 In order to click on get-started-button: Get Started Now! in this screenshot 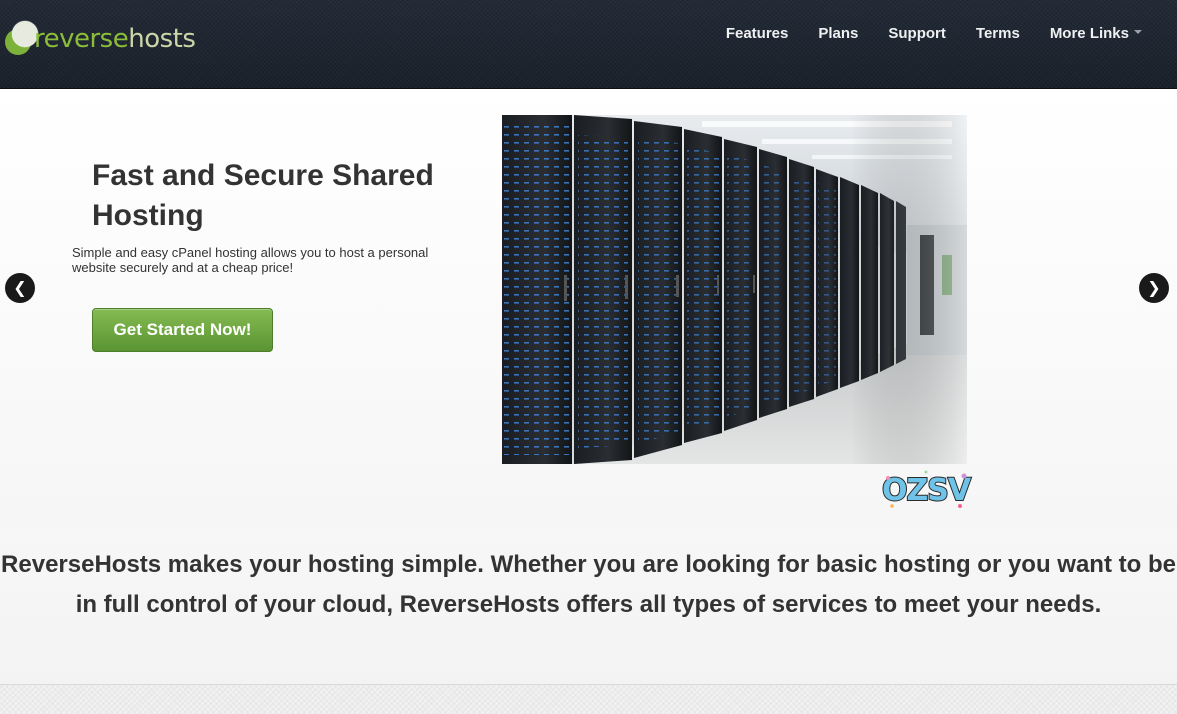, I will do `click(182, 330)`.